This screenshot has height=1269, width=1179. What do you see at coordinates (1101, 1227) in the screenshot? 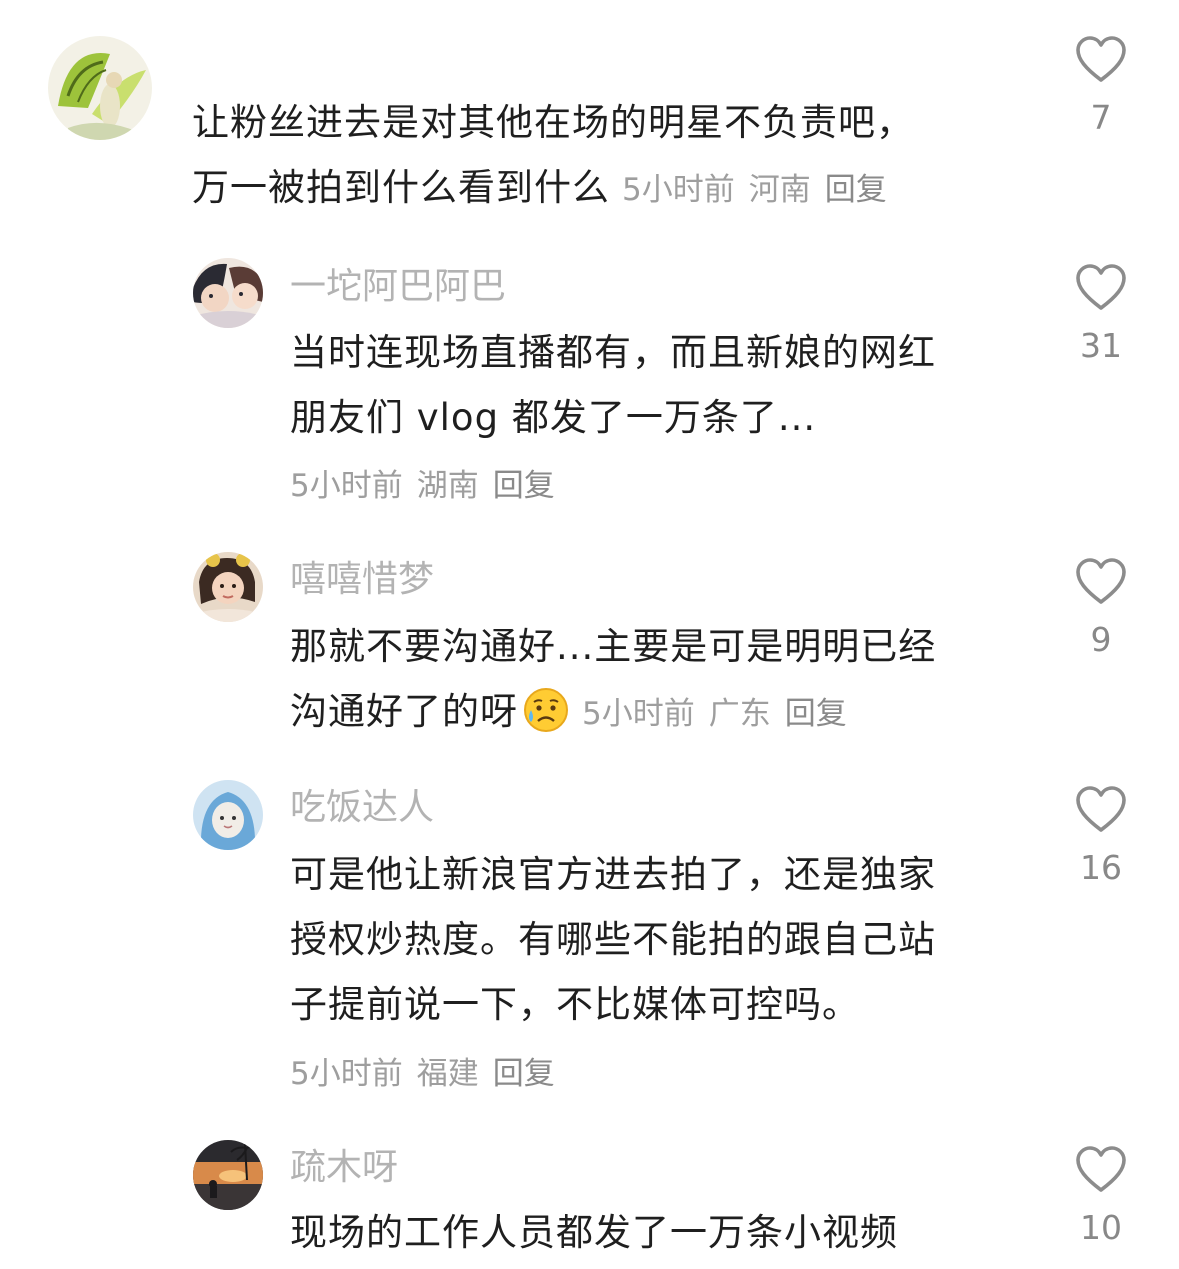
I see `like-count: 10` at bounding box center [1101, 1227].